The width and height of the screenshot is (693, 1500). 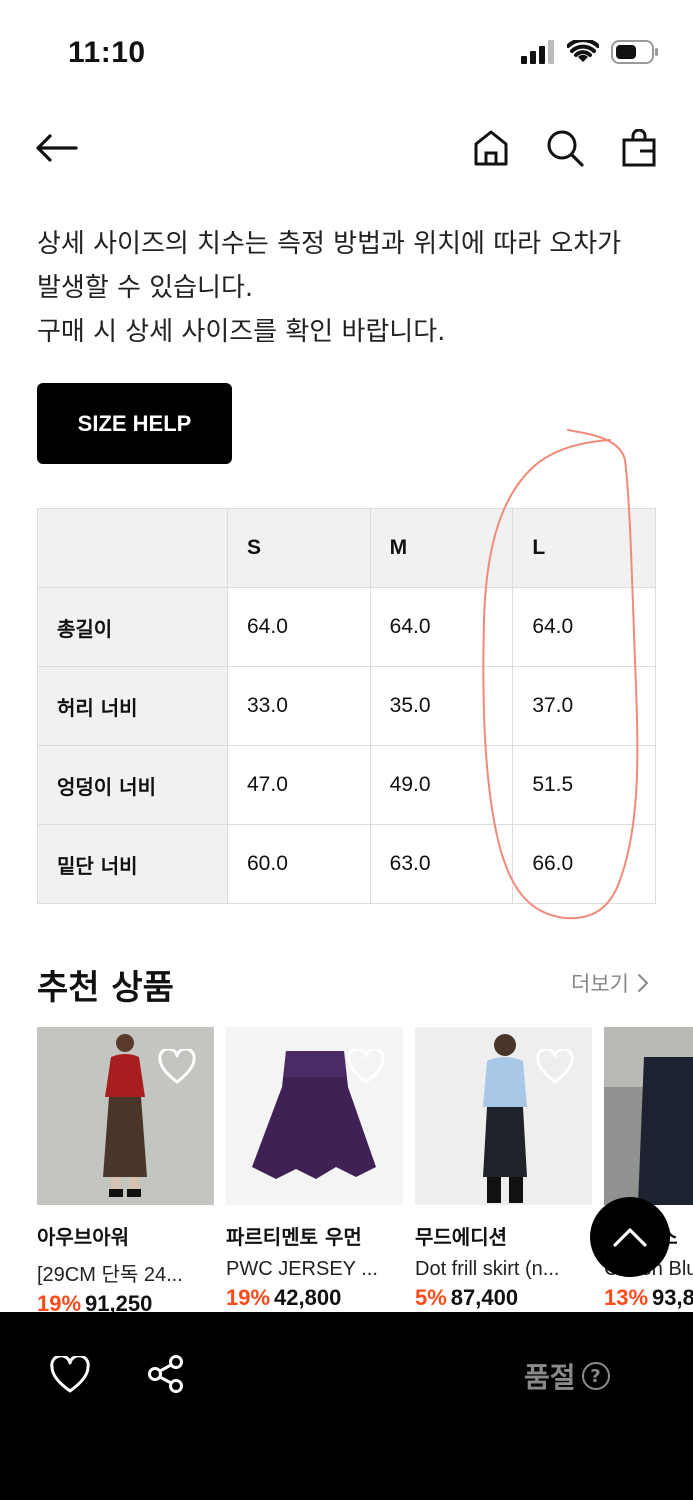 I want to click on table-row: 허리 너비 33.0 35.0 37.0, so click(x=346, y=706).